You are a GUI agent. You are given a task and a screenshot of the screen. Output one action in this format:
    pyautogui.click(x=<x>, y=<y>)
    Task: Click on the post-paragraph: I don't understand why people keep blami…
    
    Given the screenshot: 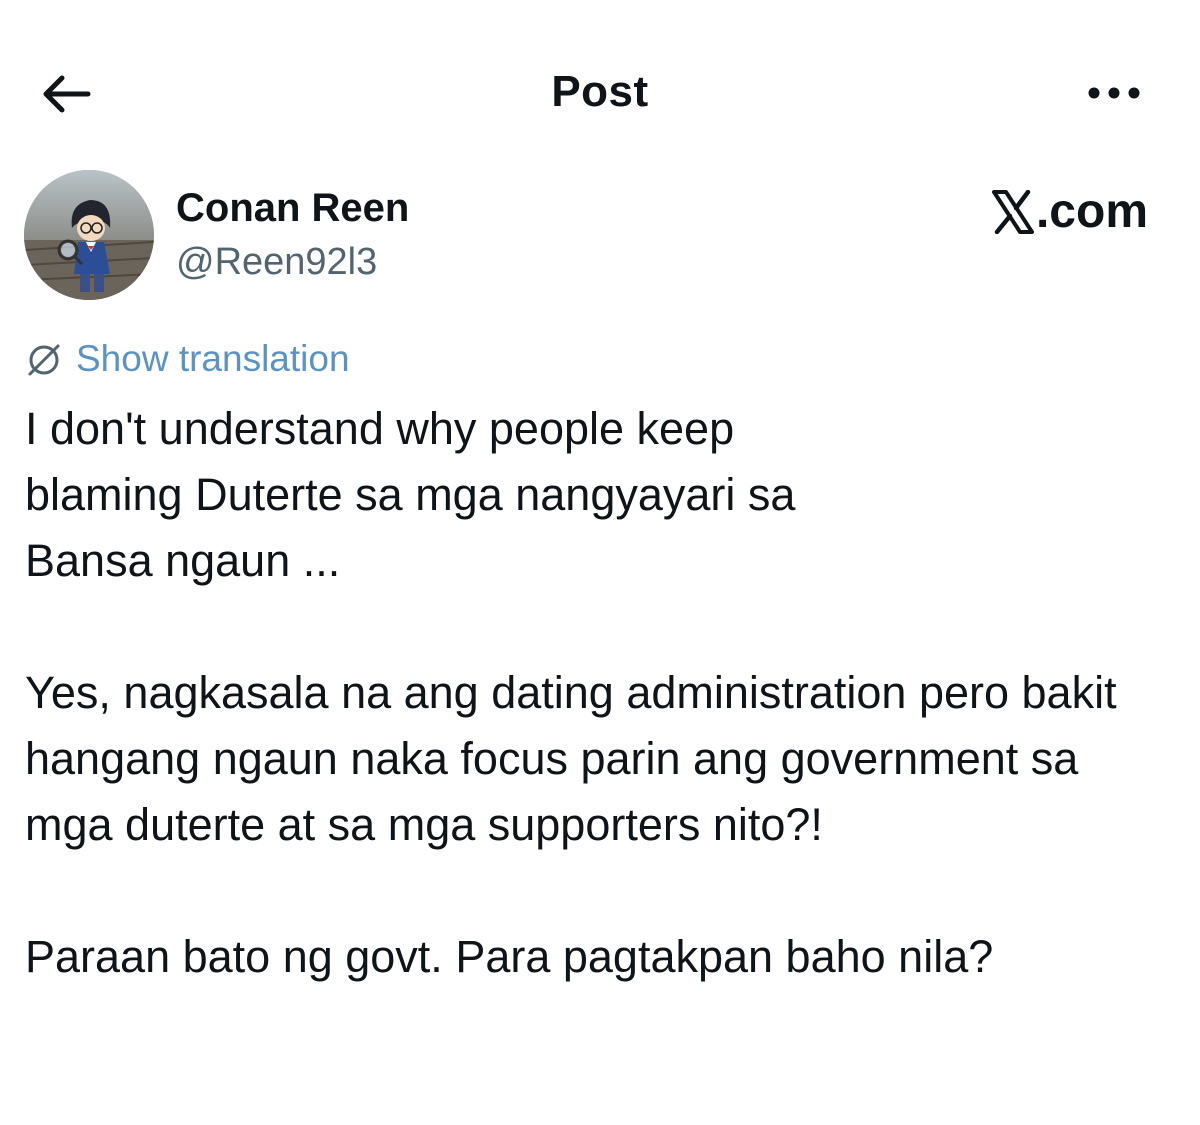 What is the action you would take?
    pyautogui.click(x=410, y=494)
    